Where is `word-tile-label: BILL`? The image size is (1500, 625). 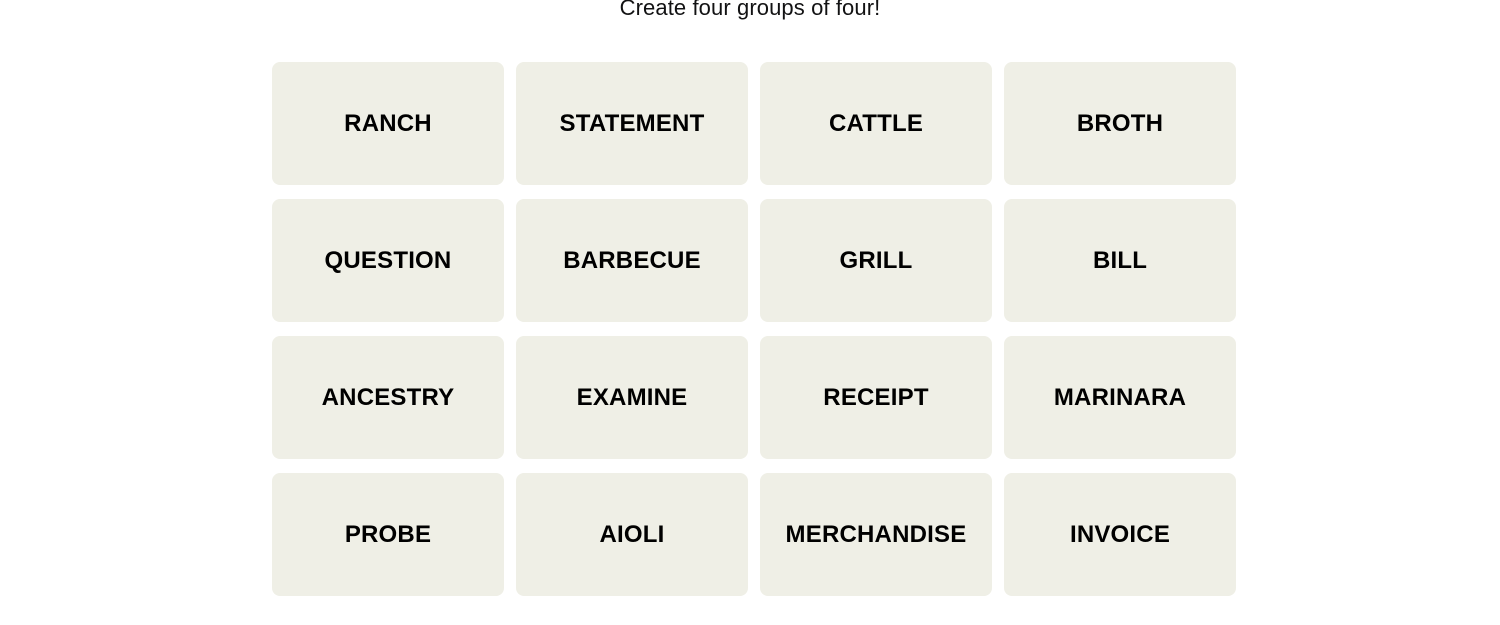
word-tile-label: BILL is located at coordinates (1120, 260).